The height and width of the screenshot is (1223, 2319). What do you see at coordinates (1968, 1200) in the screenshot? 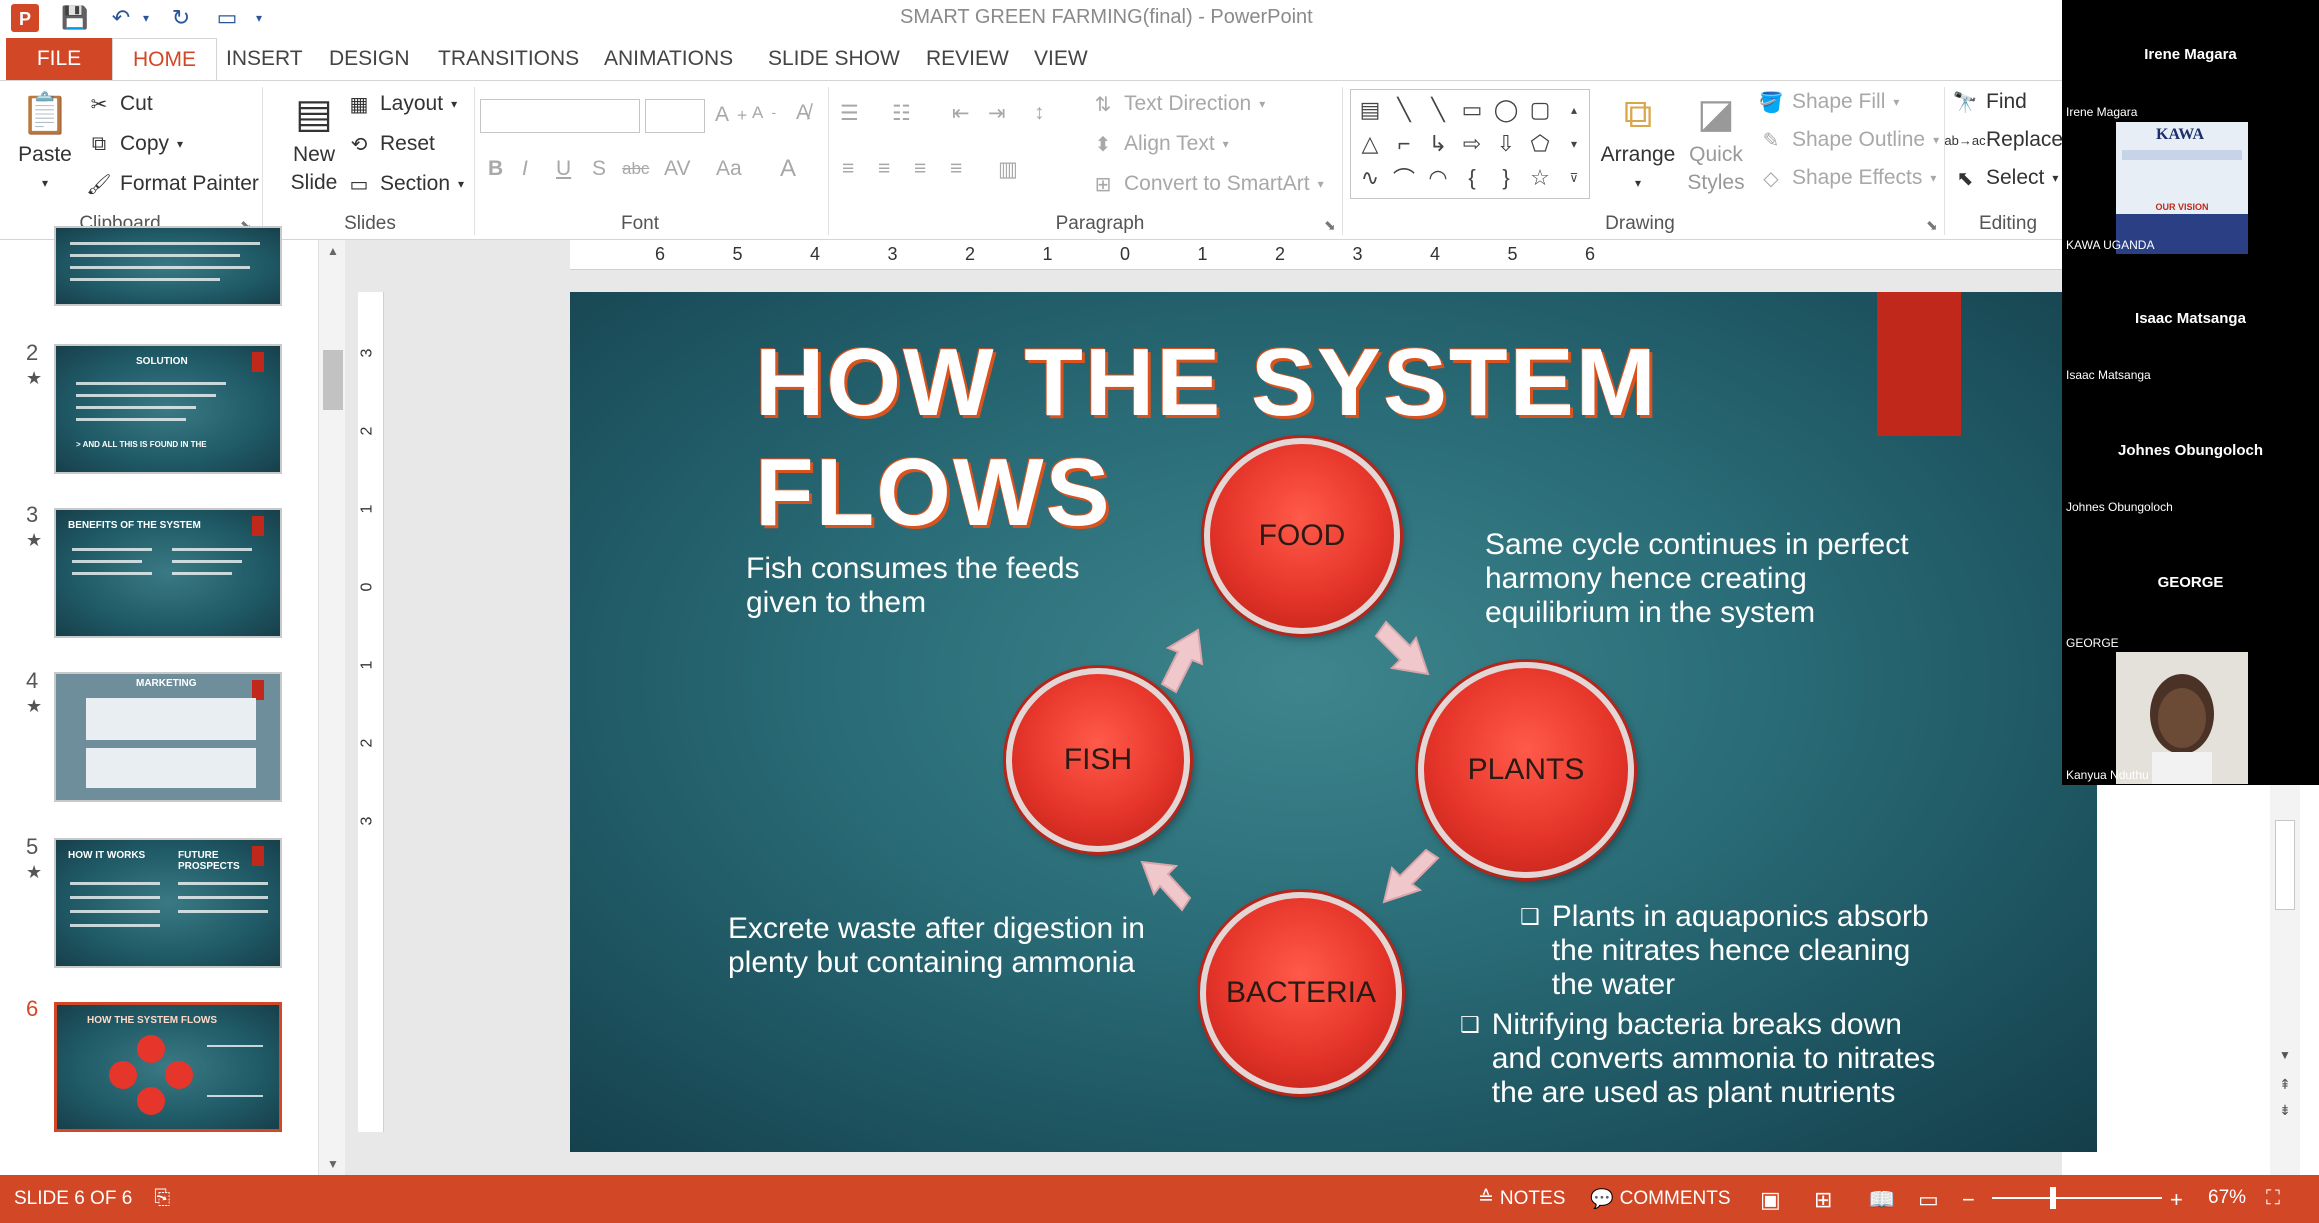
I see `zoom-out-icon: −` at bounding box center [1968, 1200].